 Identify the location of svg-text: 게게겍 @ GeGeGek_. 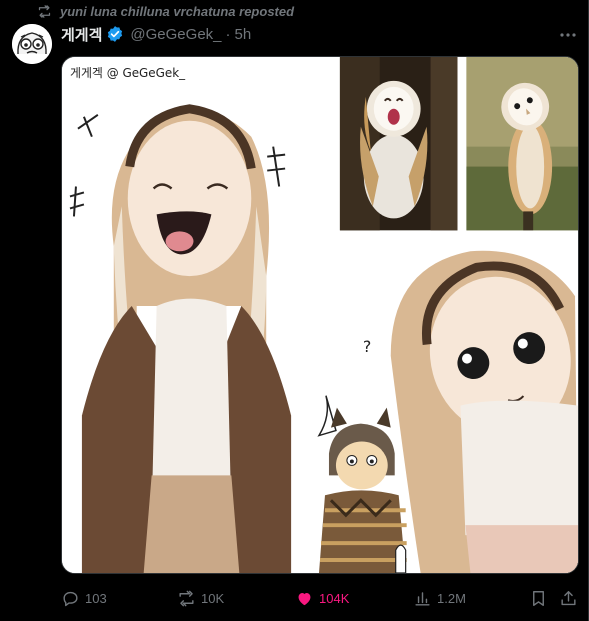
(128, 73).